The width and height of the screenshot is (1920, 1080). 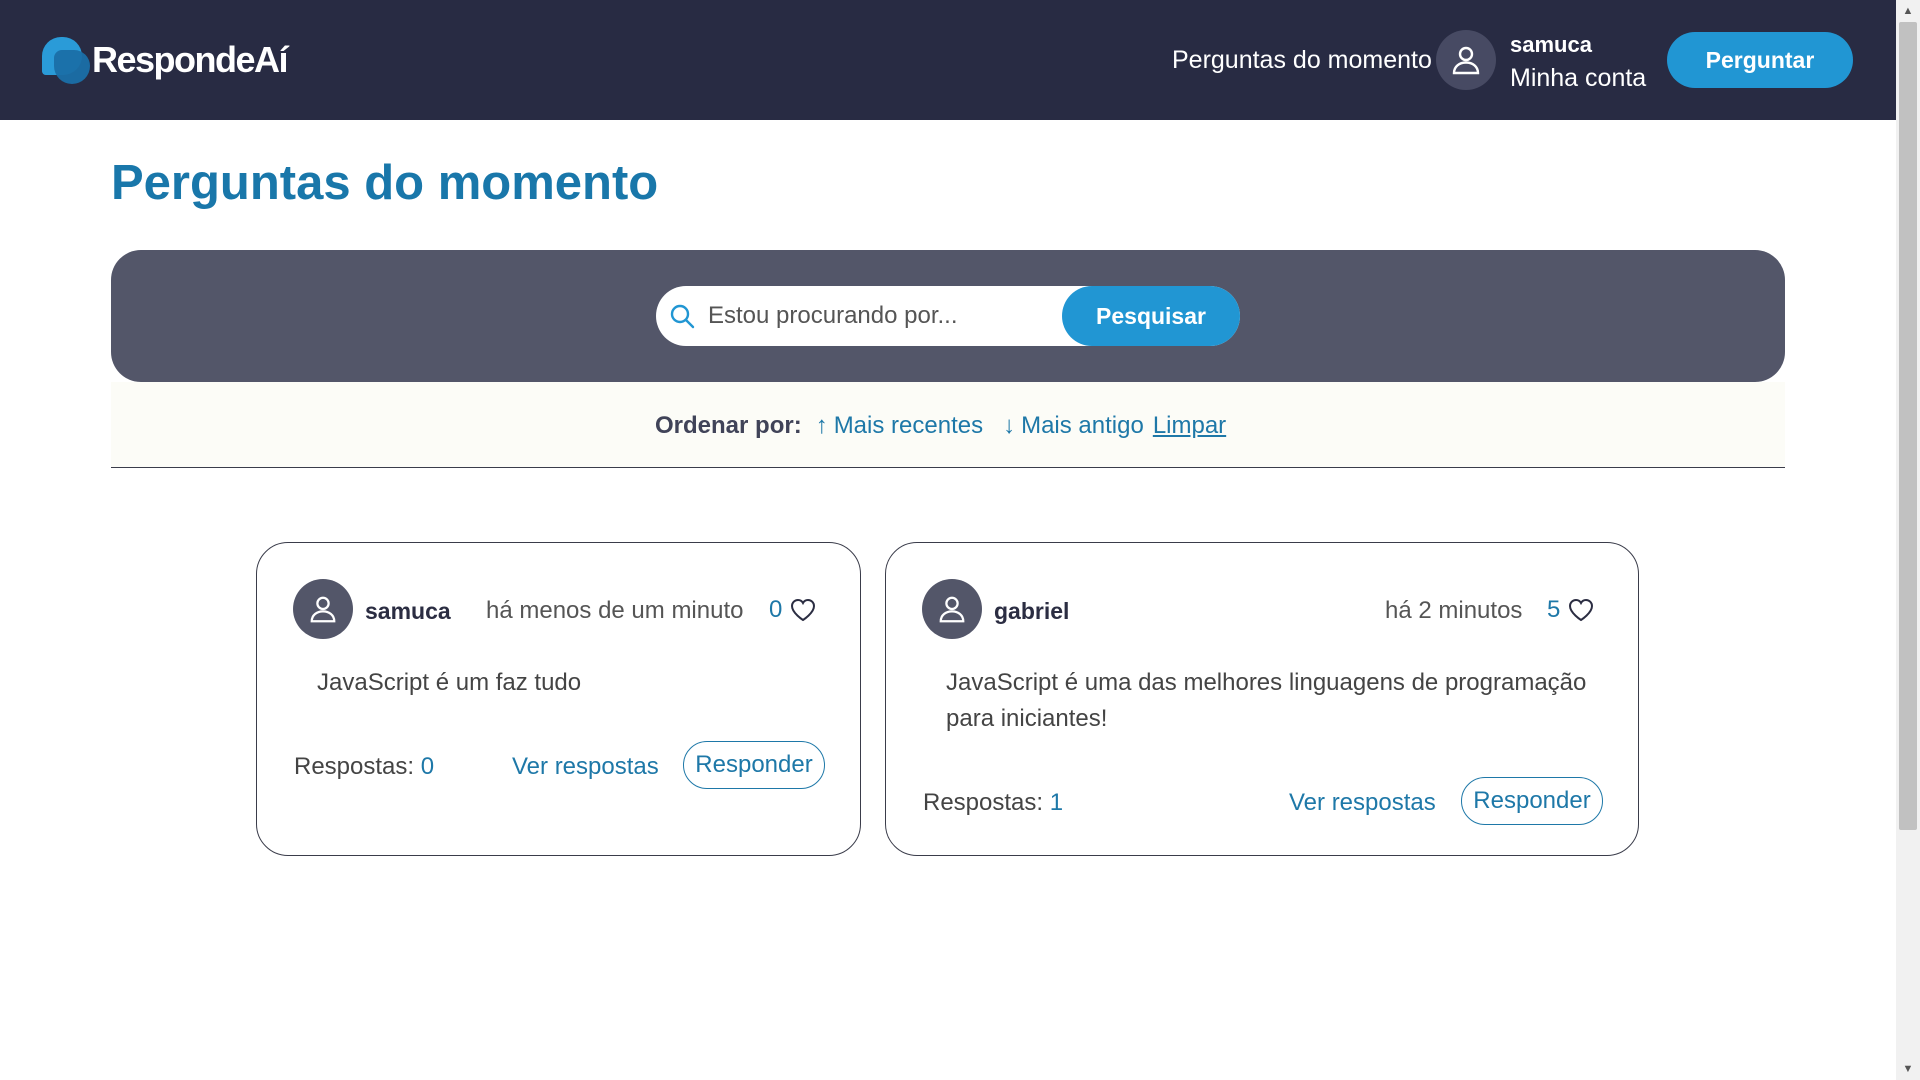 What do you see at coordinates (908, 425) in the screenshot?
I see `sort-newest-label: Mais recentes` at bounding box center [908, 425].